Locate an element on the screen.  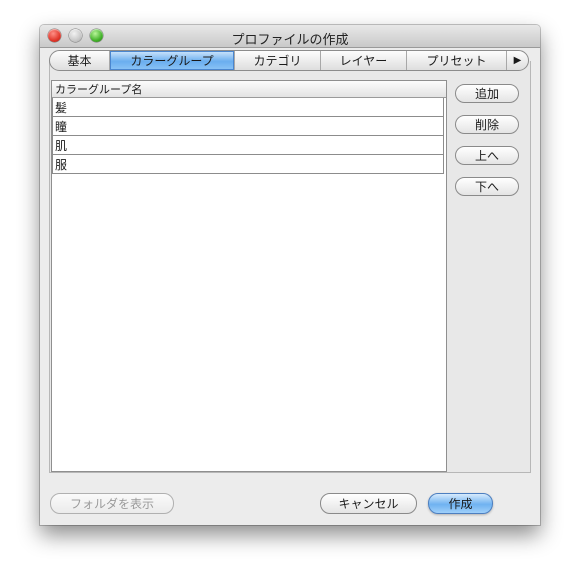
tab-preset: プリセット is located at coordinates (457, 60).